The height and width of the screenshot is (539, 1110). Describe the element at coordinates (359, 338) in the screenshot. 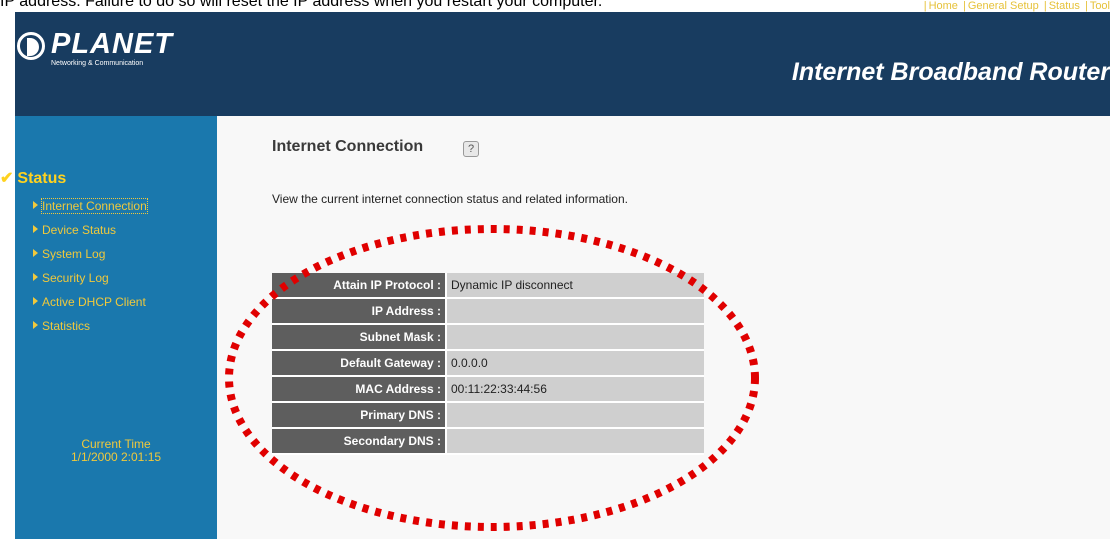

I see `row-key: Subnet Mask :` at that location.